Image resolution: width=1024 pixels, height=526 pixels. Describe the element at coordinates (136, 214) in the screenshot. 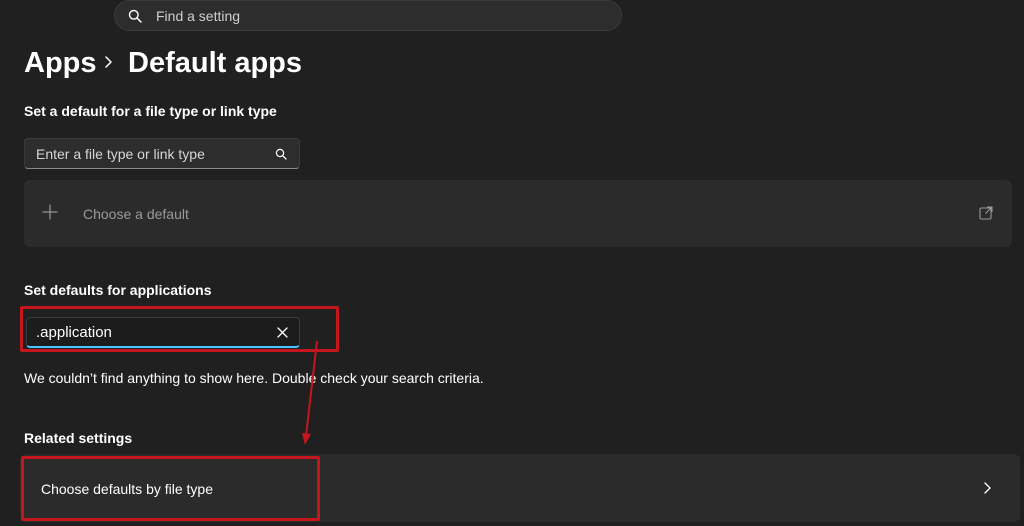

I see `choose-default-label: Choose a default` at that location.